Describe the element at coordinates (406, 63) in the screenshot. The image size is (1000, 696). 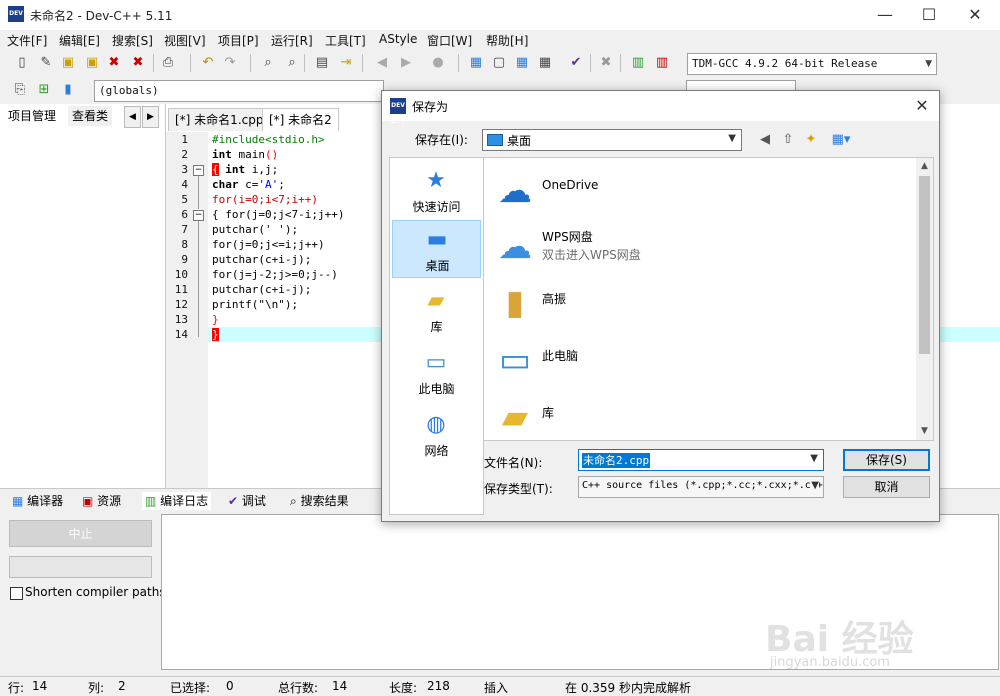
I see `bookmark-next-icon: ▶` at that location.